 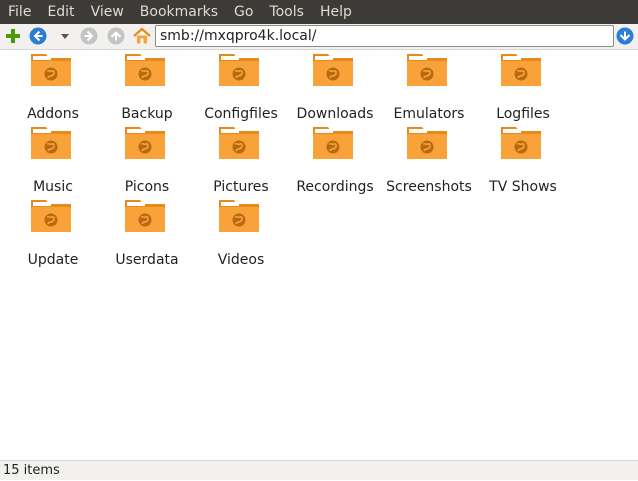 I want to click on folder-label: Recordings, so click(x=335, y=187).